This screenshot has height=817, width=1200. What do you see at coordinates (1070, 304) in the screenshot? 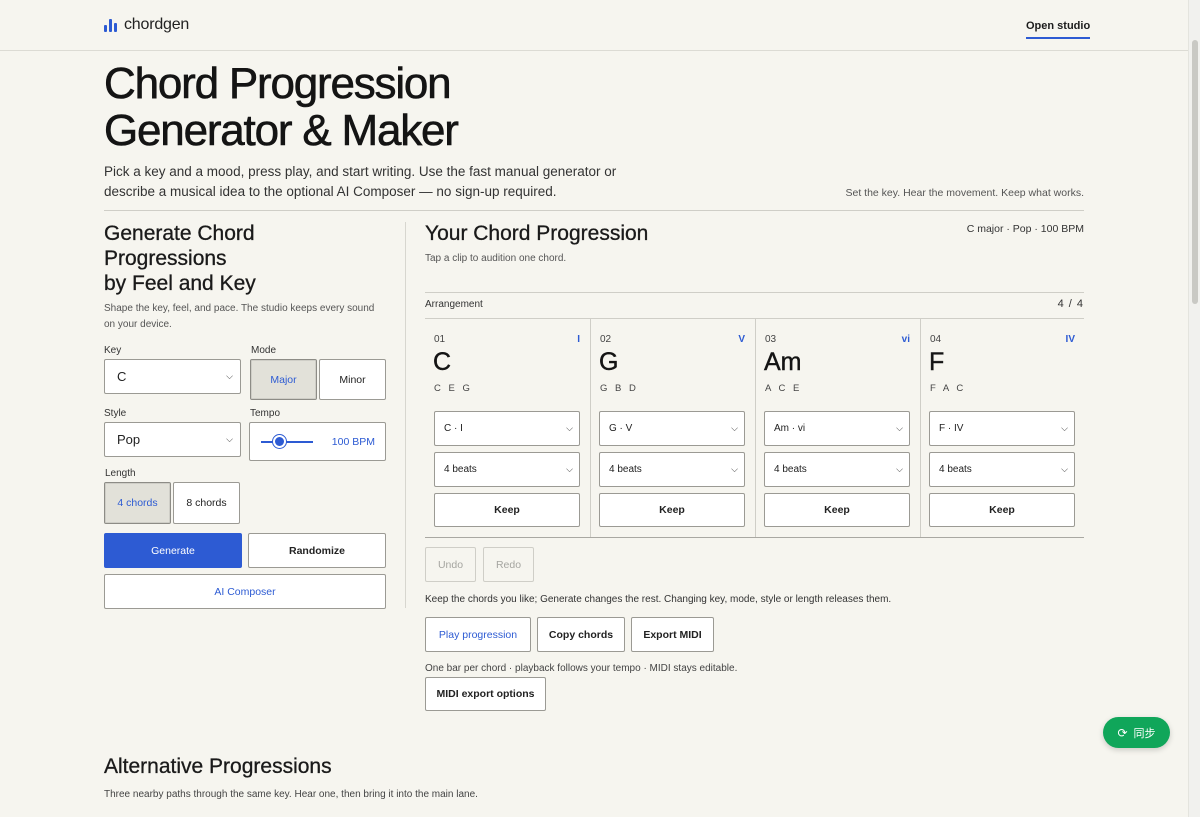
I see `arrangement-count: 4 / 4` at bounding box center [1070, 304].